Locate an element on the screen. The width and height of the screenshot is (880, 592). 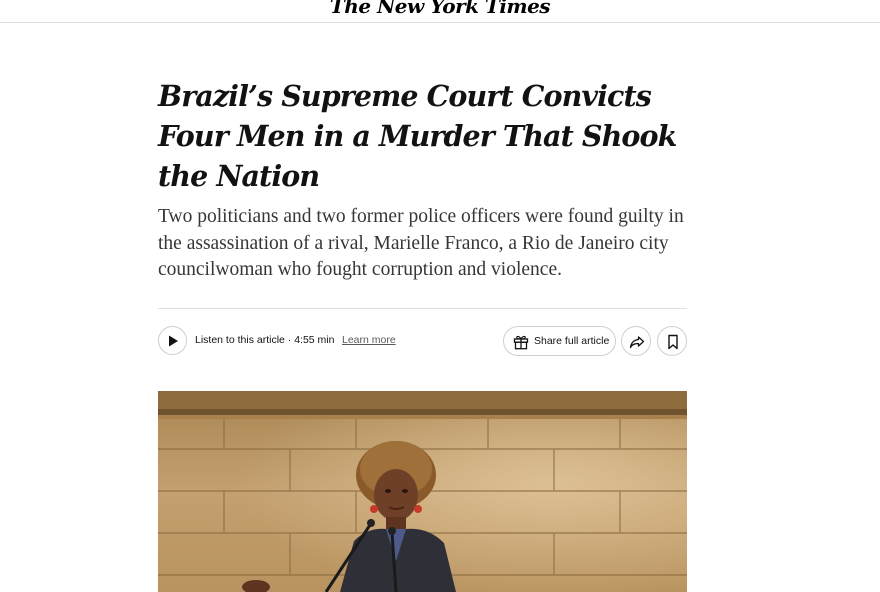
bookmark-icon is located at coordinates (673, 342).